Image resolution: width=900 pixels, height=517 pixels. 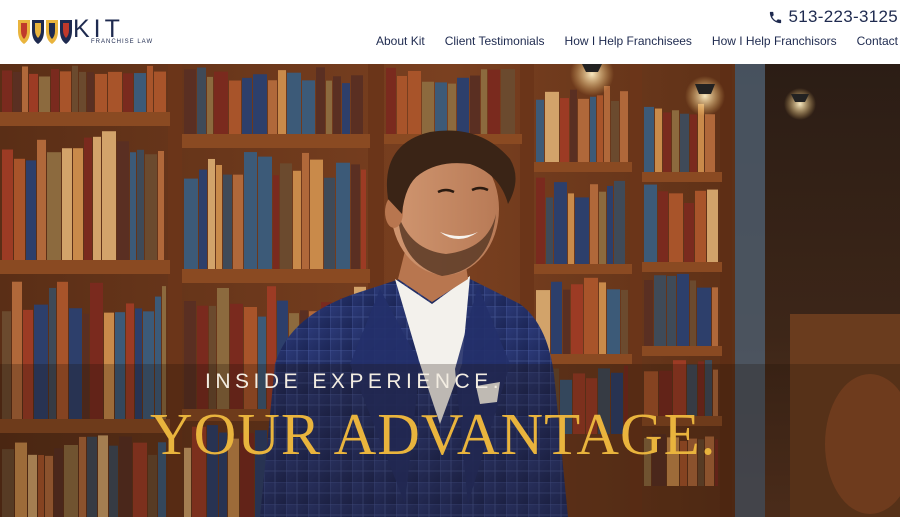 What do you see at coordinates (877, 41) in the screenshot?
I see `nav-contact: Contact` at bounding box center [877, 41].